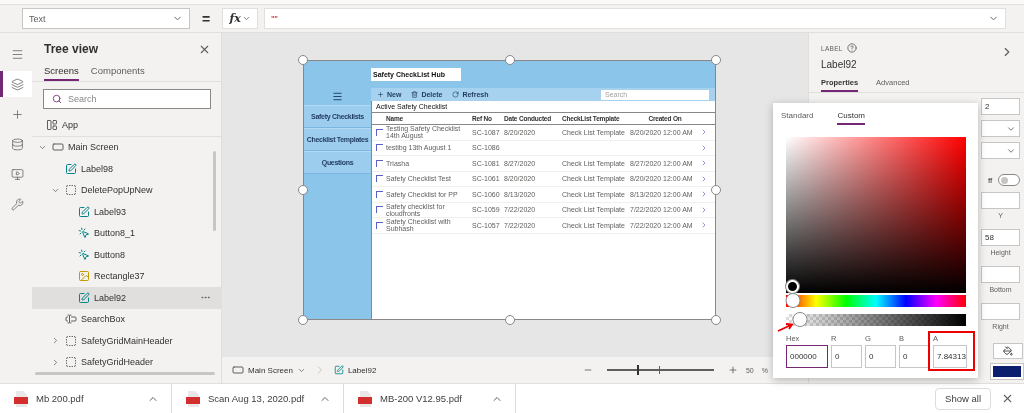  What do you see at coordinates (84, 276) in the screenshot?
I see `image-icon` at bounding box center [84, 276].